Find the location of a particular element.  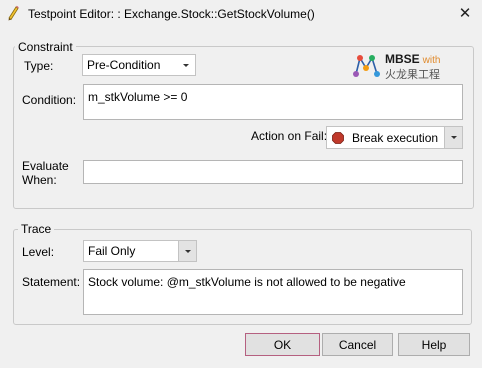

statement-label: Statement: is located at coordinates (51, 282).